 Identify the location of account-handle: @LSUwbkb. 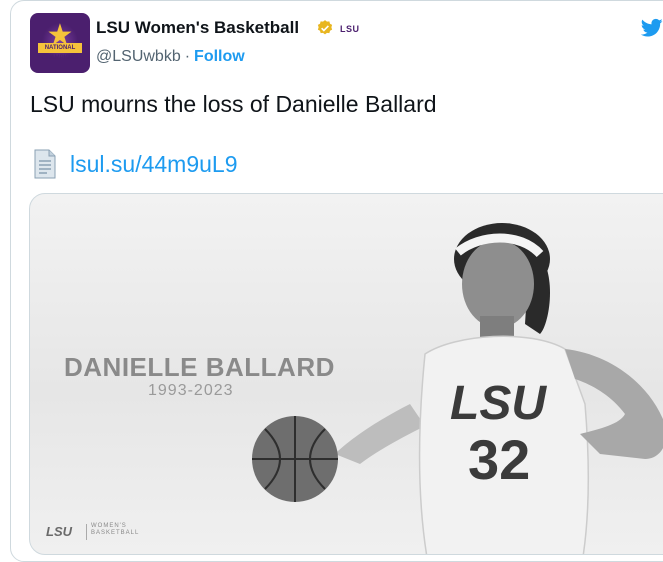
(138, 56).